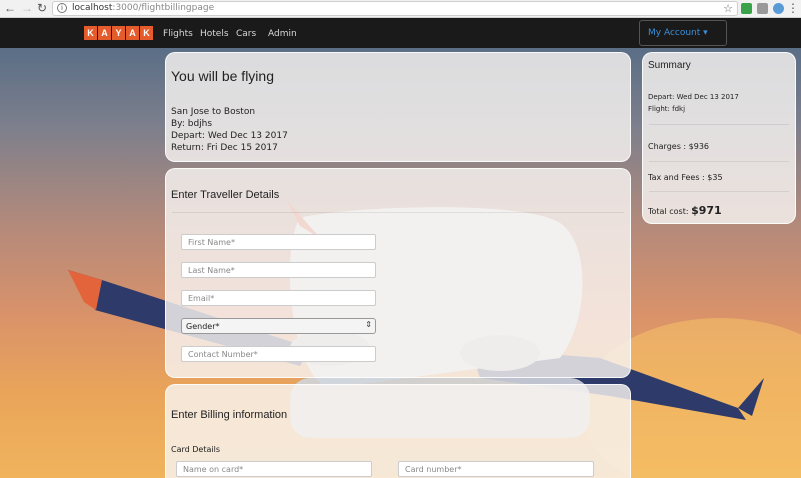 The height and width of the screenshot is (478, 801). What do you see at coordinates (683, 33) in the screenshot?
I see `my-account-dropdown: My Account ▾` at bounding box center [683, 33].